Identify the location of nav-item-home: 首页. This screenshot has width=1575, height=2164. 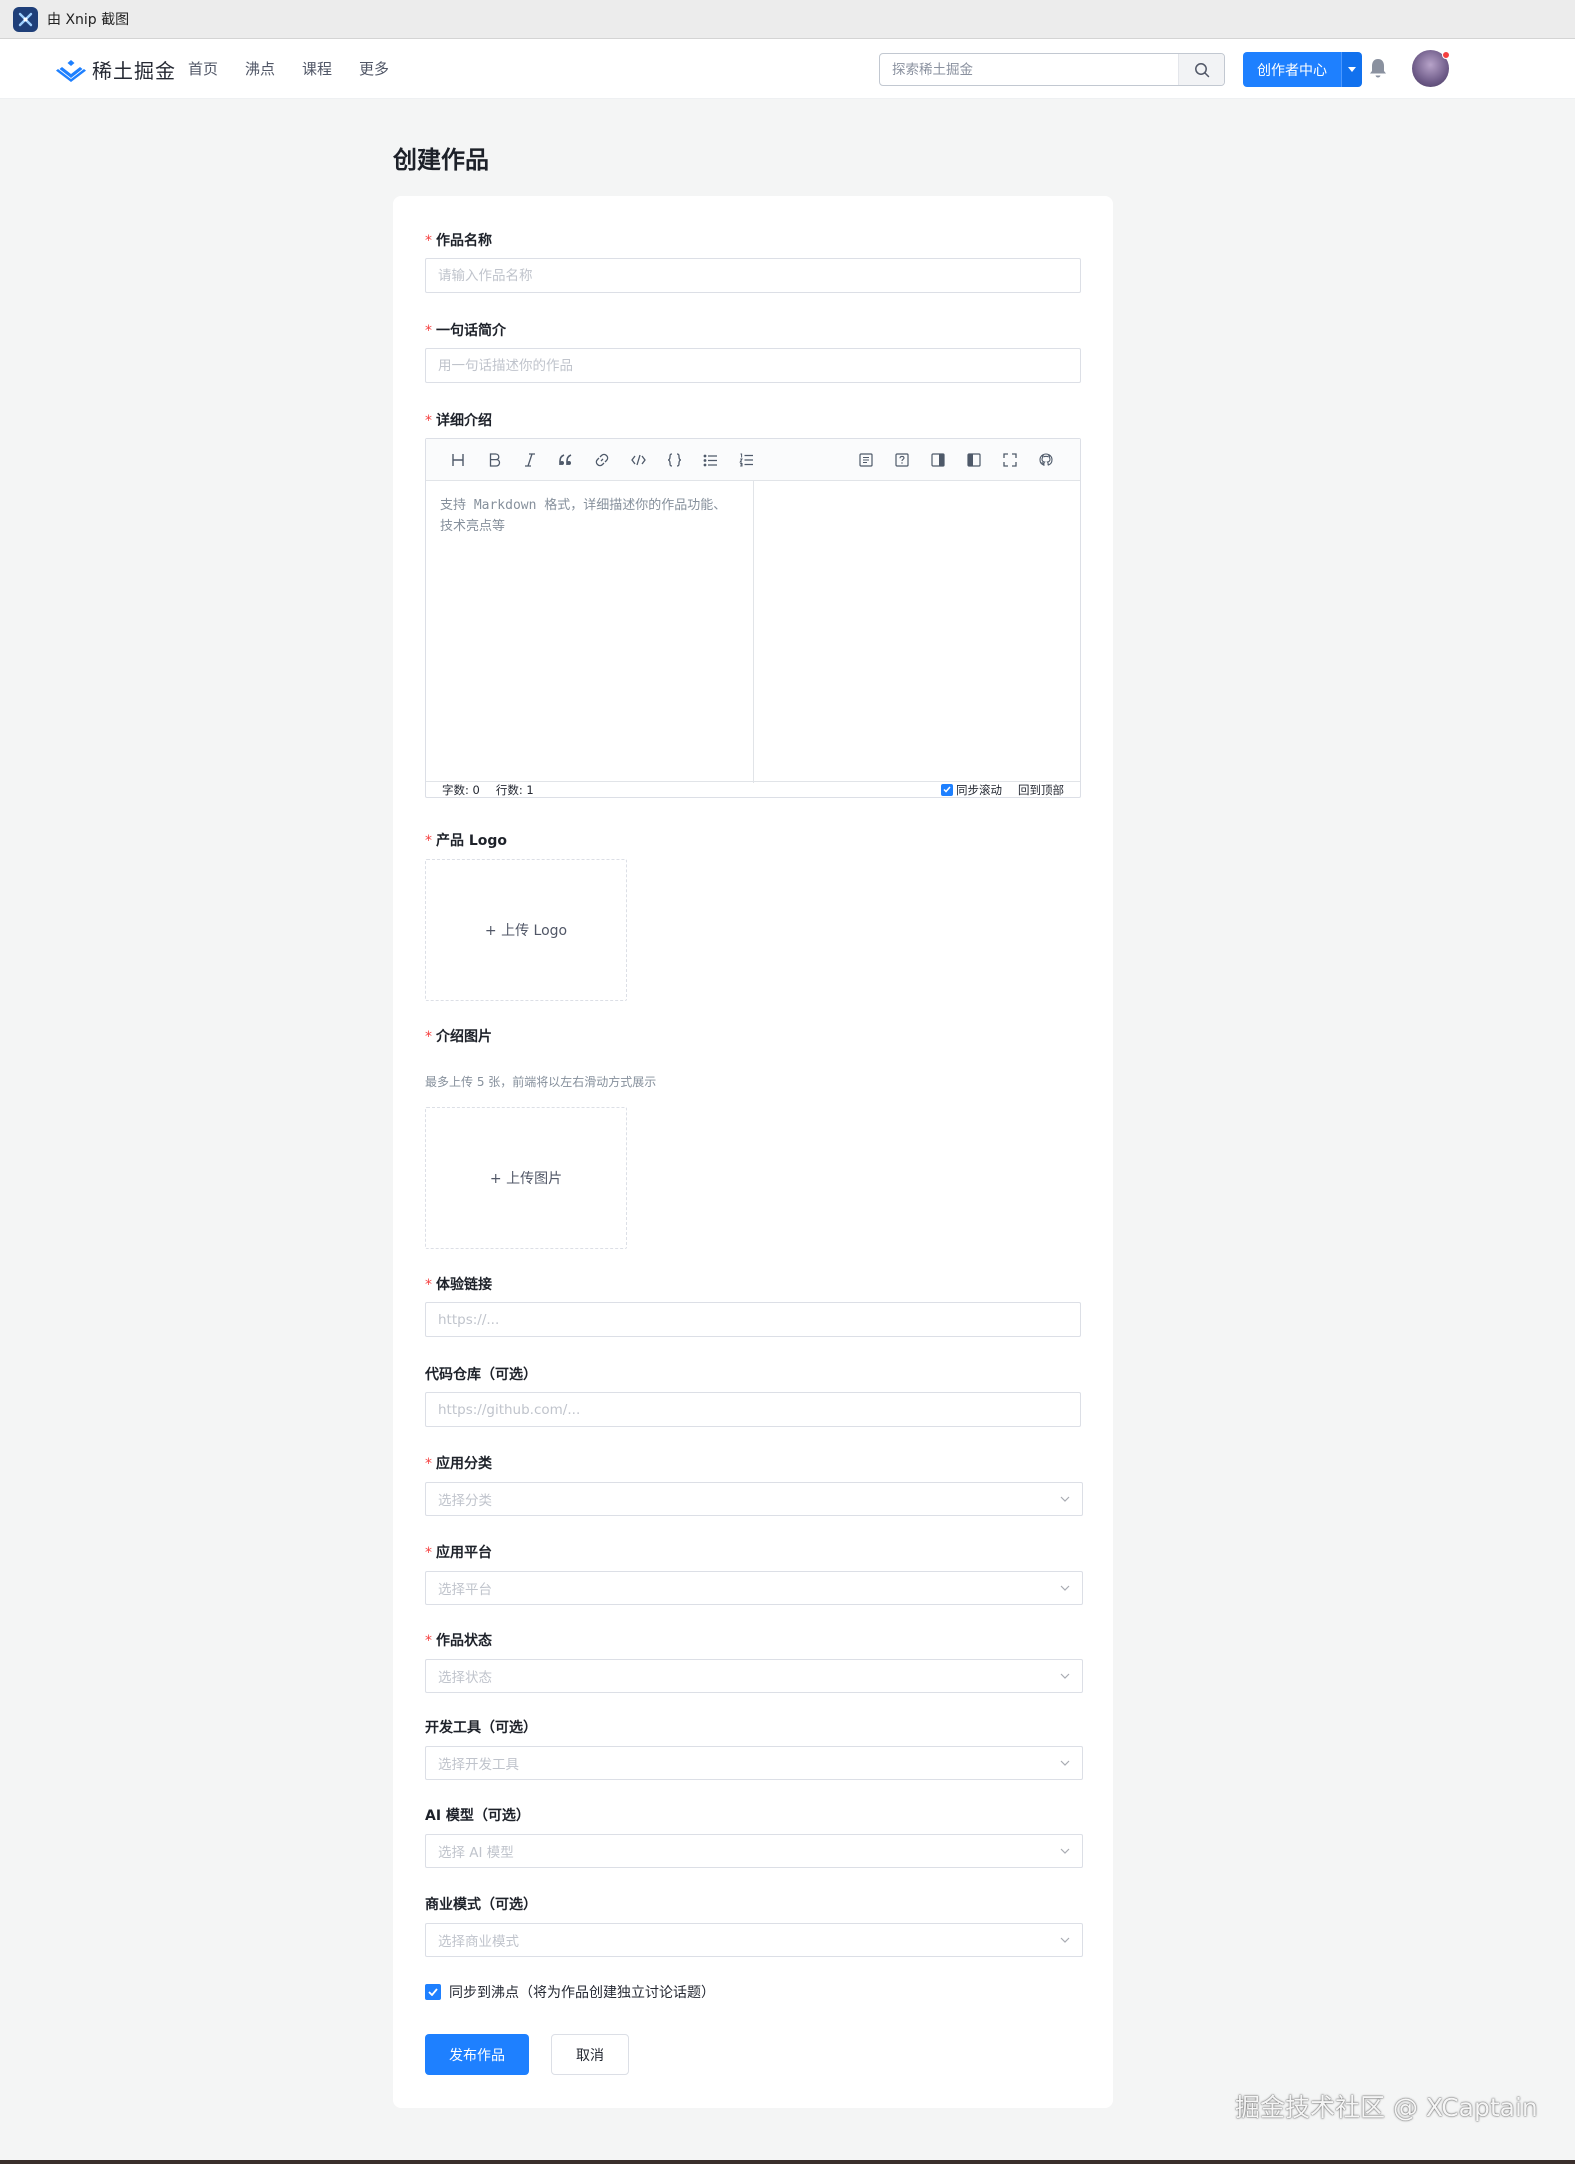
(203, 68).